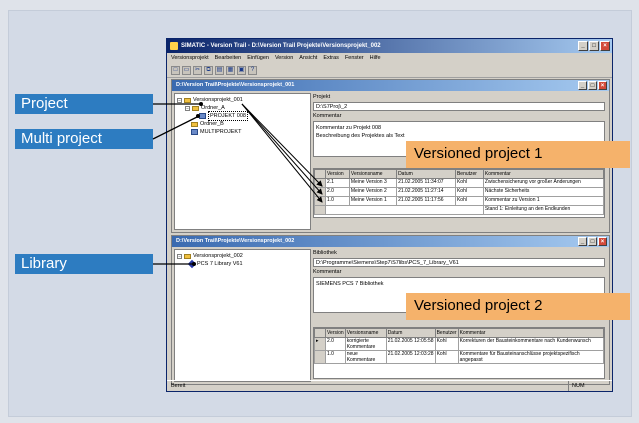  What do you see at coordinates (543, 183) in the screenshot?
I see `cell-kommentar: Zwischensicherung vor großer Änderungen` at bounding box center [543, 183].